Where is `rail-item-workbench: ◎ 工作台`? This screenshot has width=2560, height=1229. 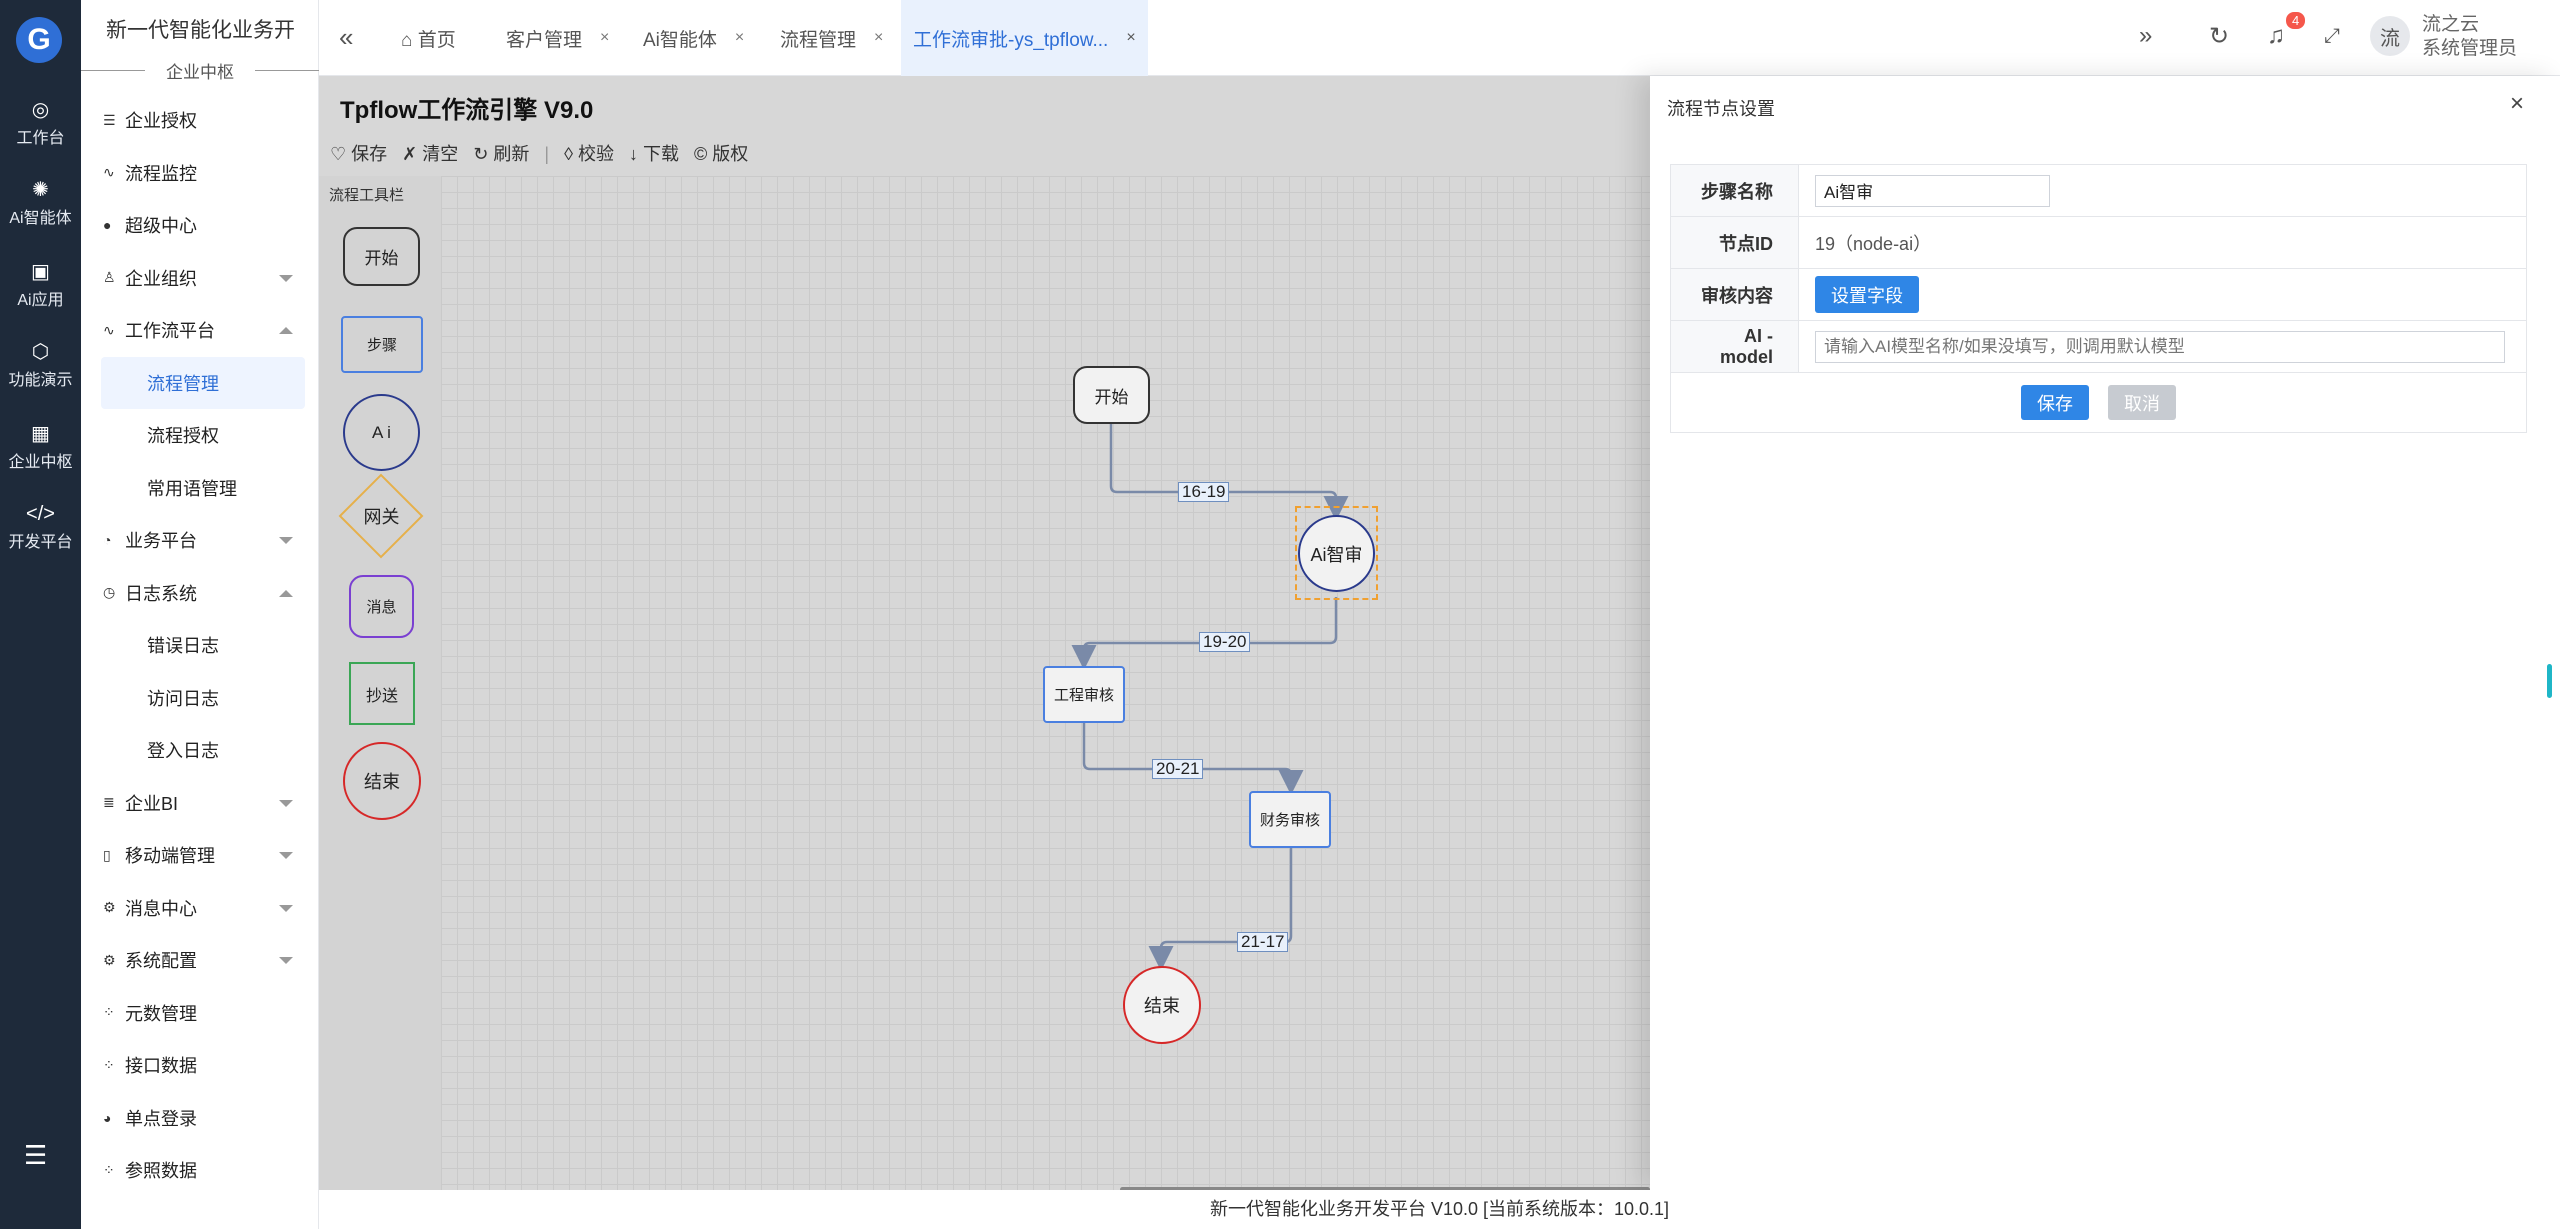 rail-item-workbench: ◎ 工作台 is located at coordinates (40, 122).